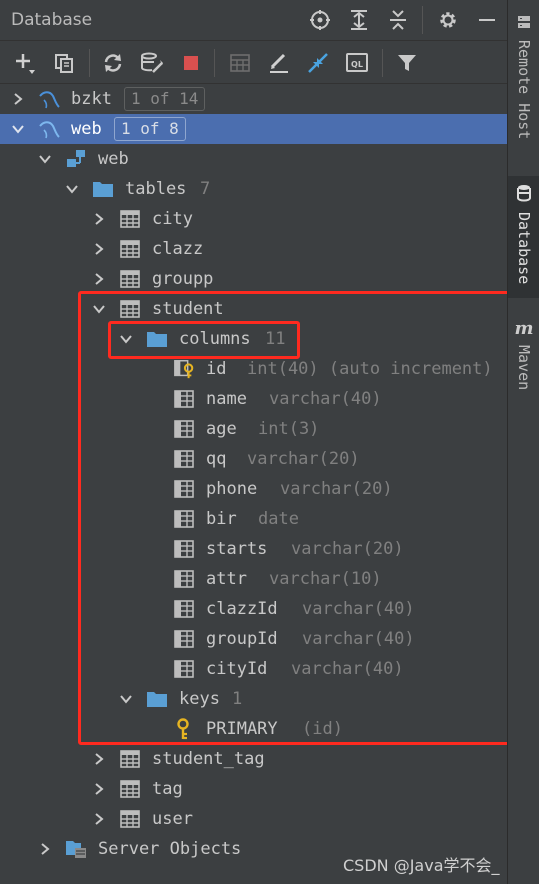 The image size is (539, 884). I want to click on column-row: cityId varchar(40), so click(253, 669).